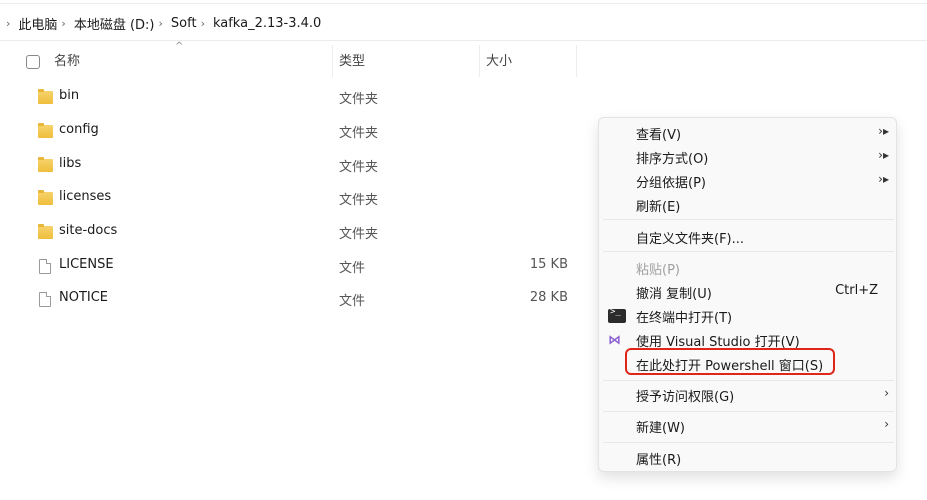  Describe the element at coordinates (730, 361) in the screenshot. I see `powershell-highlight-annotation` at that location.